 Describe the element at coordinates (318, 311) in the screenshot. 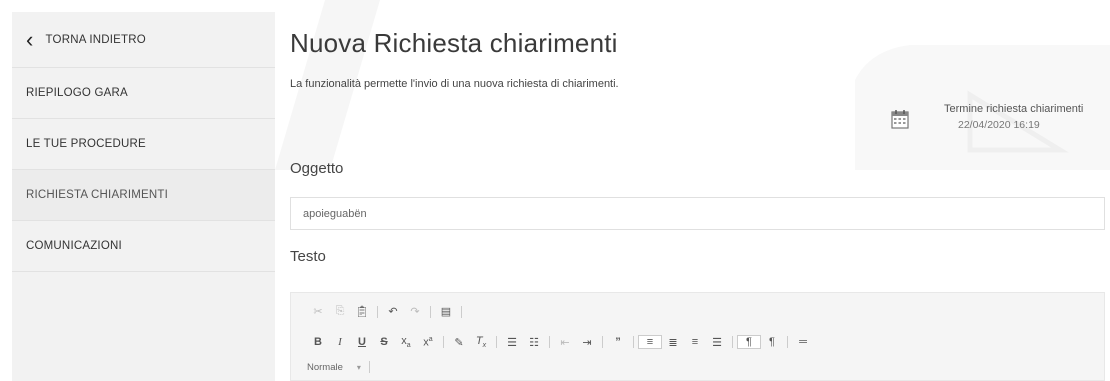

I see `cut-icon: ✂` at that location.